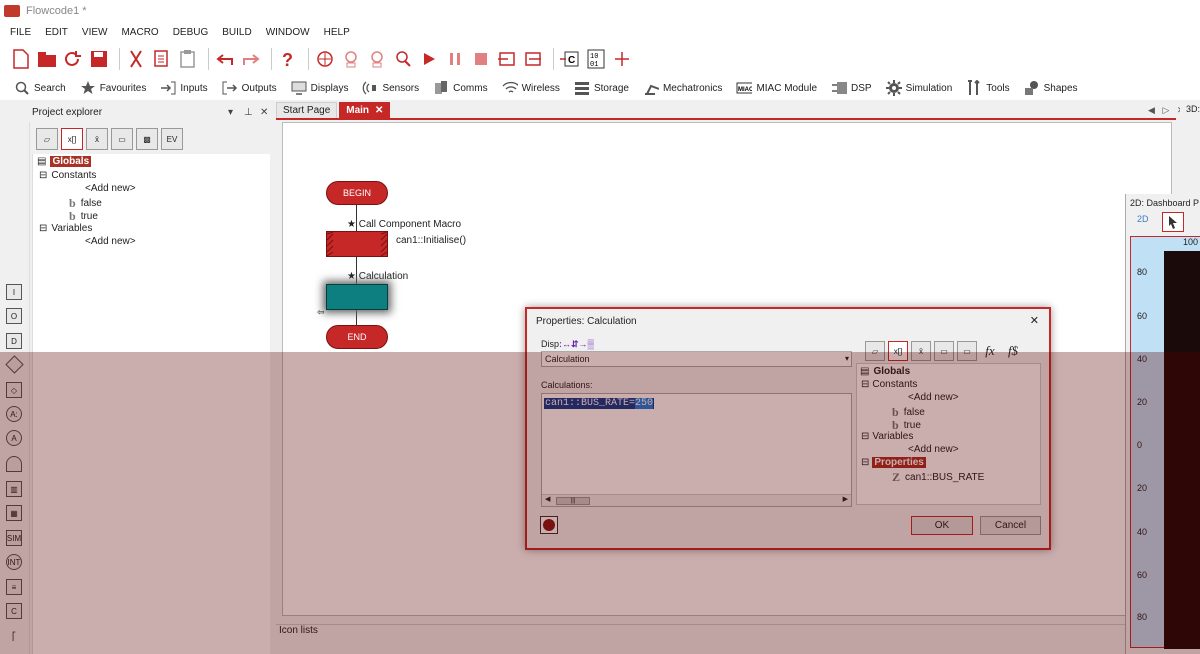 The height and width of the screenshot is (654, 1200). Describe the element at coordinates (325, 59) in the screenshot. I see `compile-icon` at that location.